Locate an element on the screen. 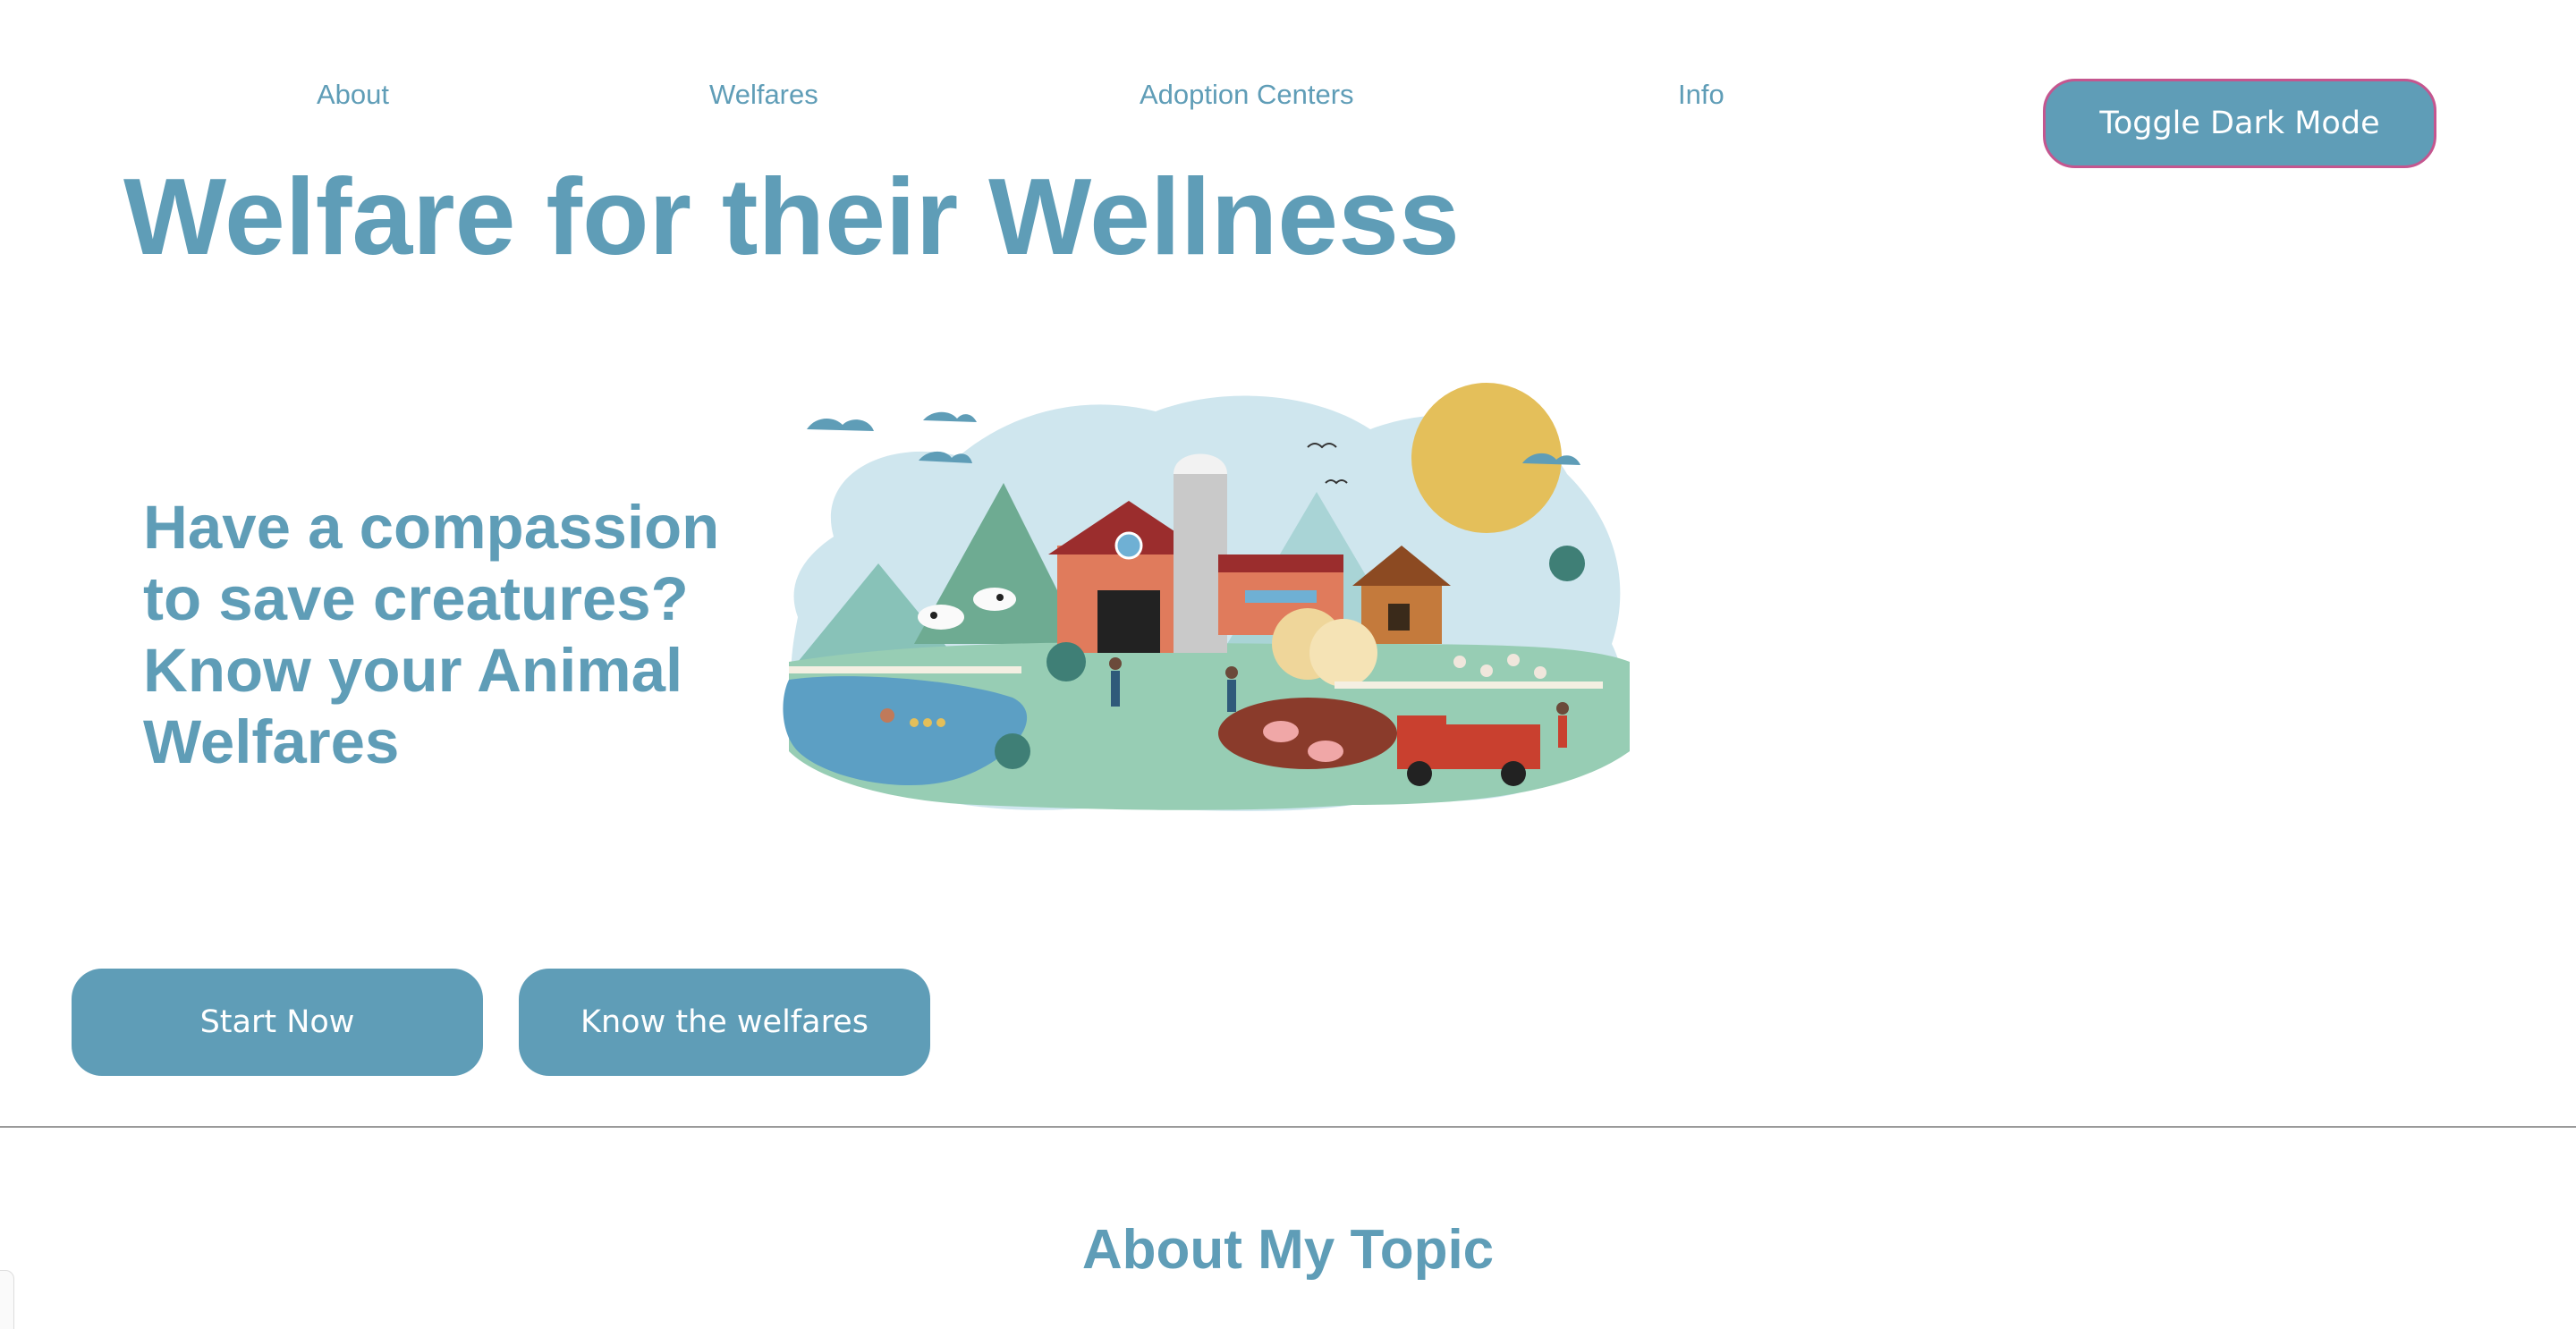 Image resolution: width=2576 pixels, height=1329 pixels. know-the-welfares-button: Know the welfares is located at coordinates (724, 1022).